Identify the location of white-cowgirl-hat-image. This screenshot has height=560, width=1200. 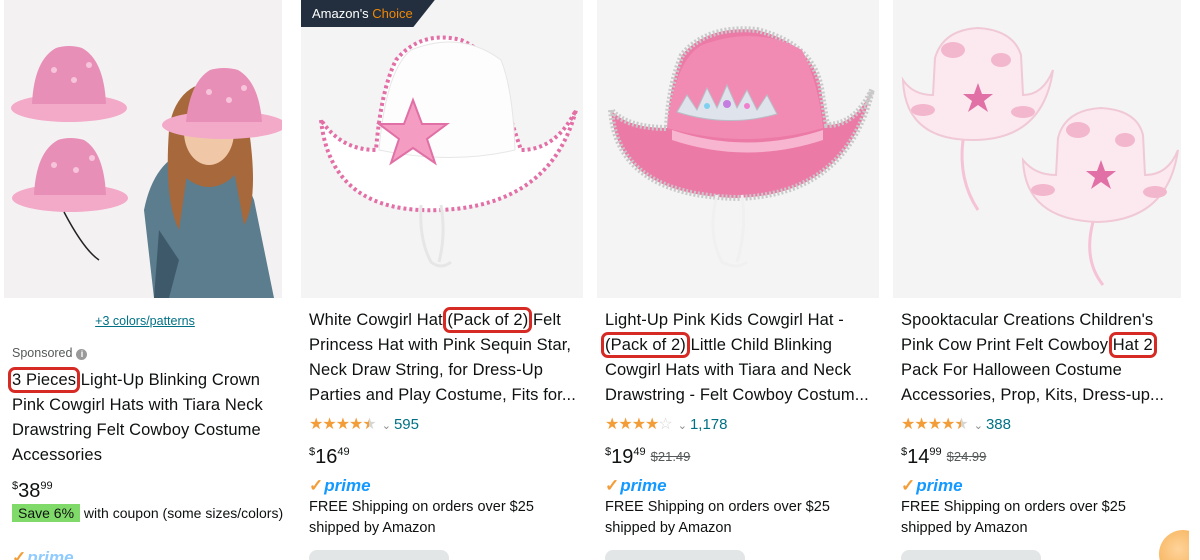
(442, 149).